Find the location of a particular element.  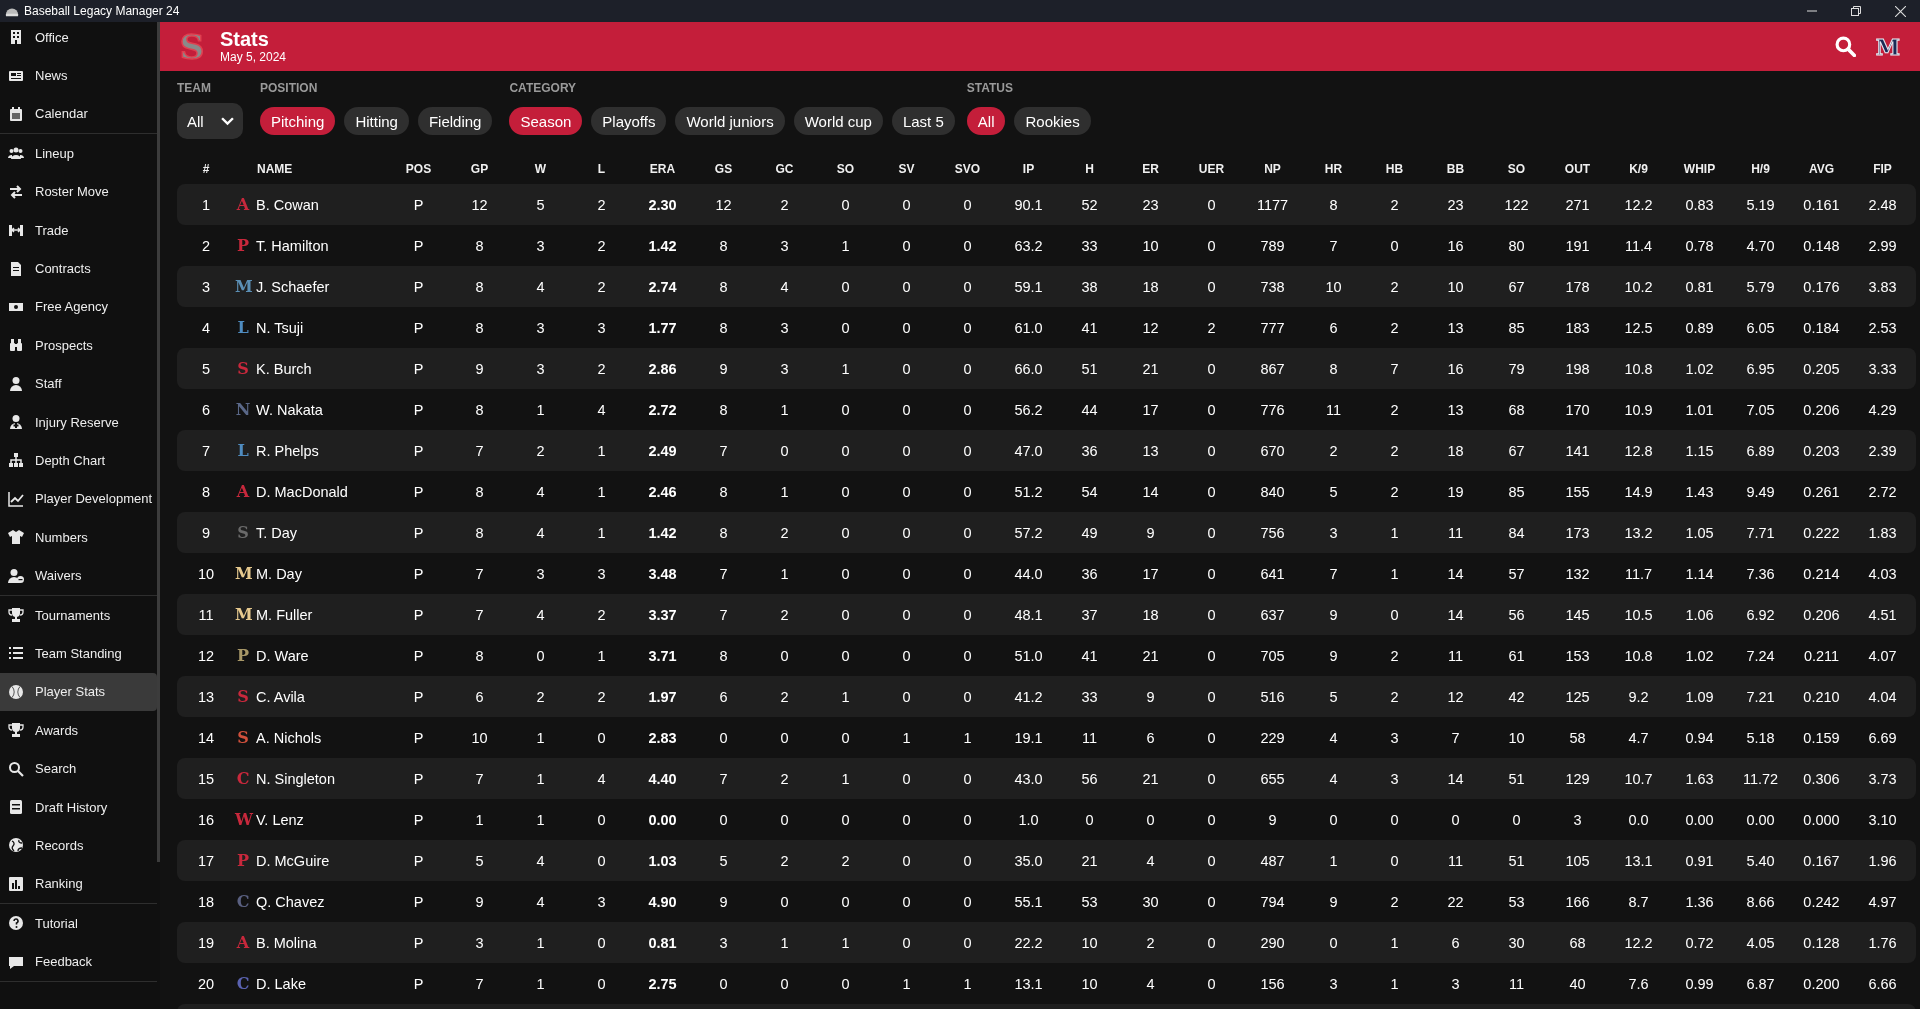

player-name: W. Nakata is located at coordinates (289, 409).